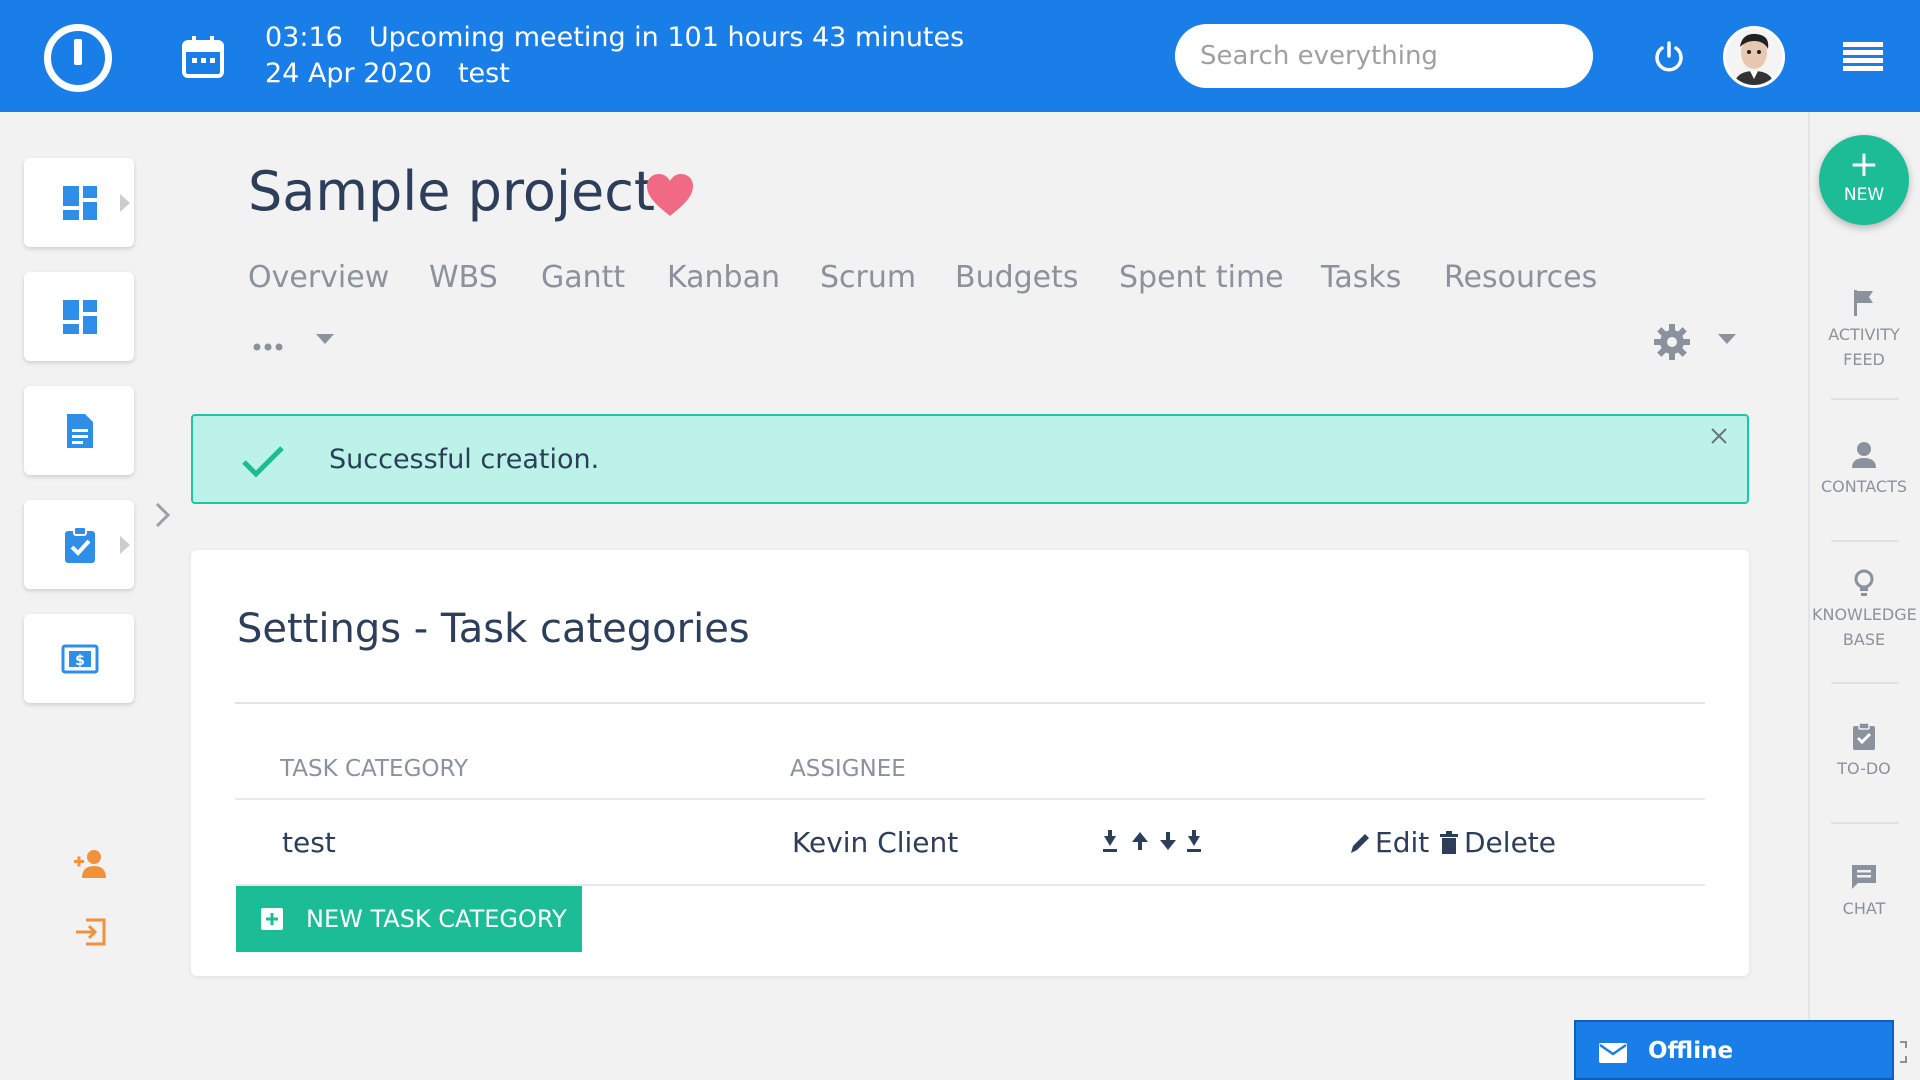  What do you see at coordinates (1719, 436) in the screenshot?
I see `close-icon` at bounding box center [1719, 436].